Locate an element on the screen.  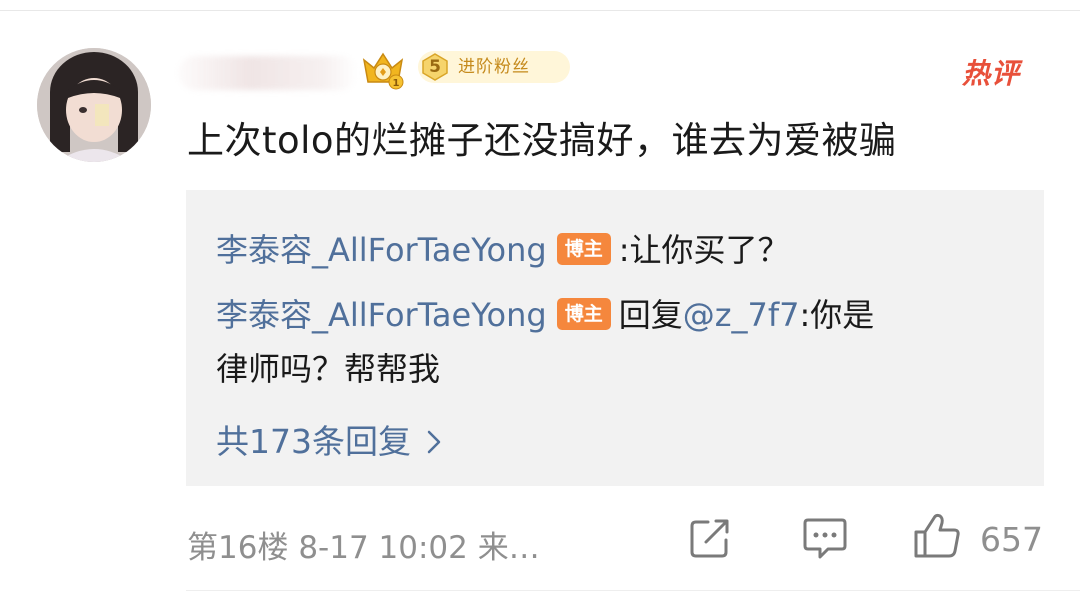
crown-badge-icon: 1 is located at coordinates (383, 69).